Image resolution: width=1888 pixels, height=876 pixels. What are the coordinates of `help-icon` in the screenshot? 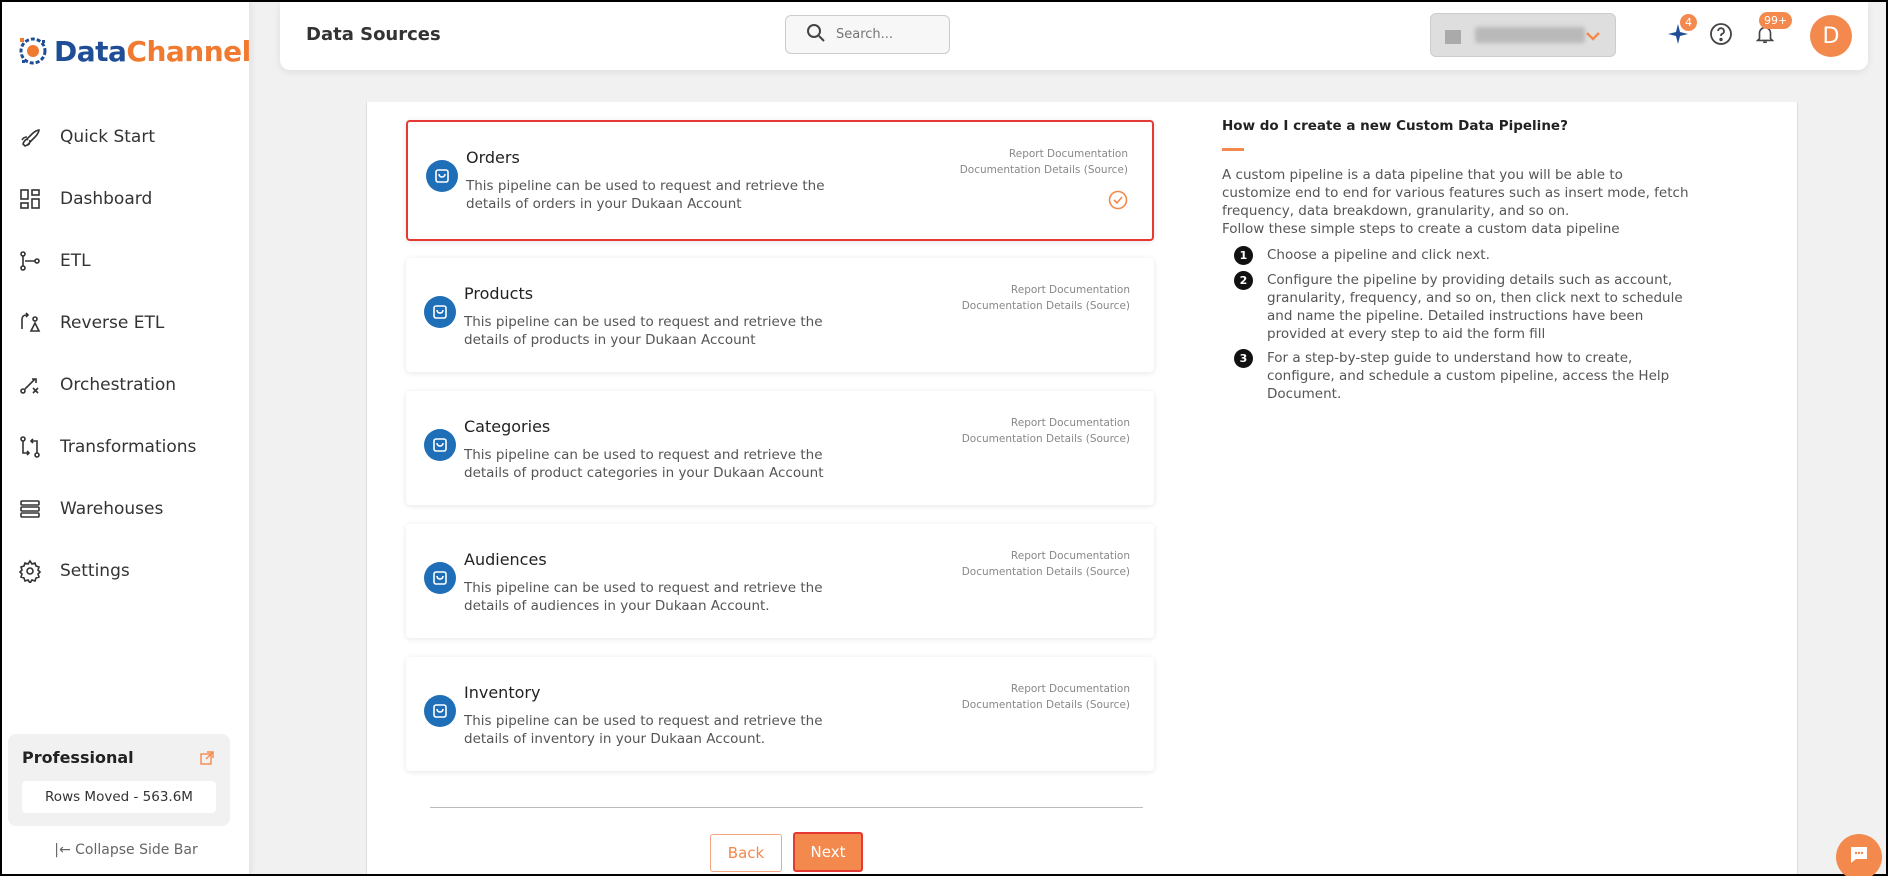 It's located at (1721, 36).